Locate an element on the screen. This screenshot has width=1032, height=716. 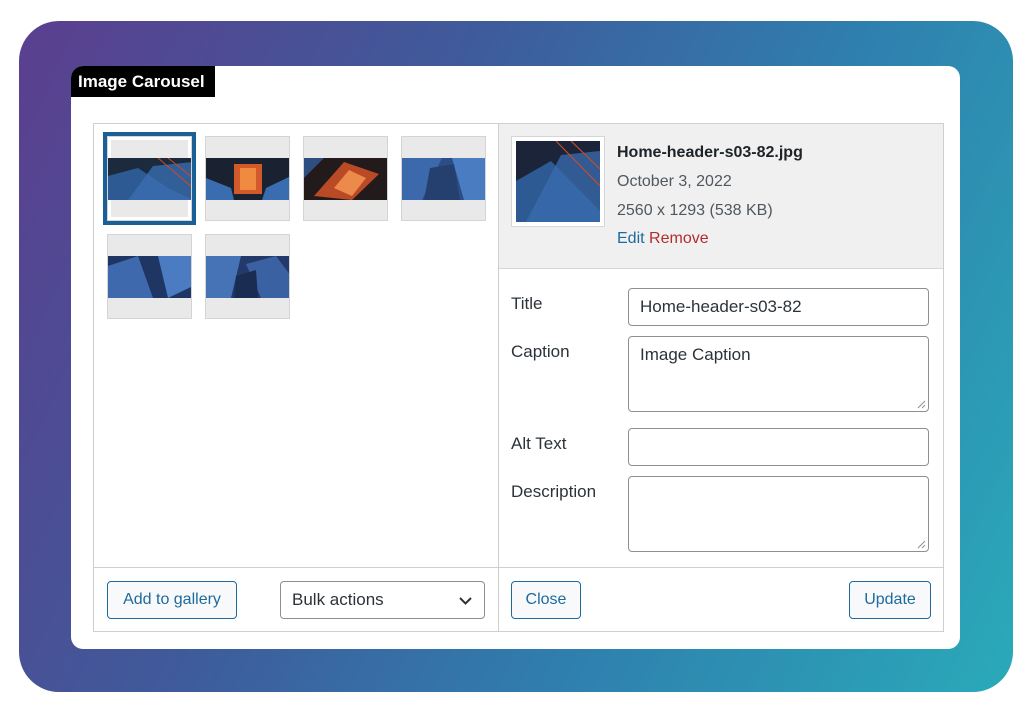
attachment-filename: Home-header-s03-82.jpg is located at coordinates (710, 152).